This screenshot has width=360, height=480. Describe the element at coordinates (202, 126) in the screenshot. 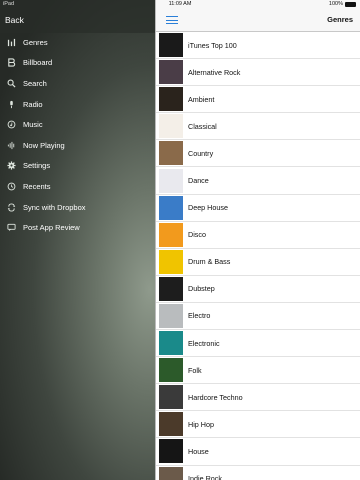

I see `genre-name: Classical` at that location.